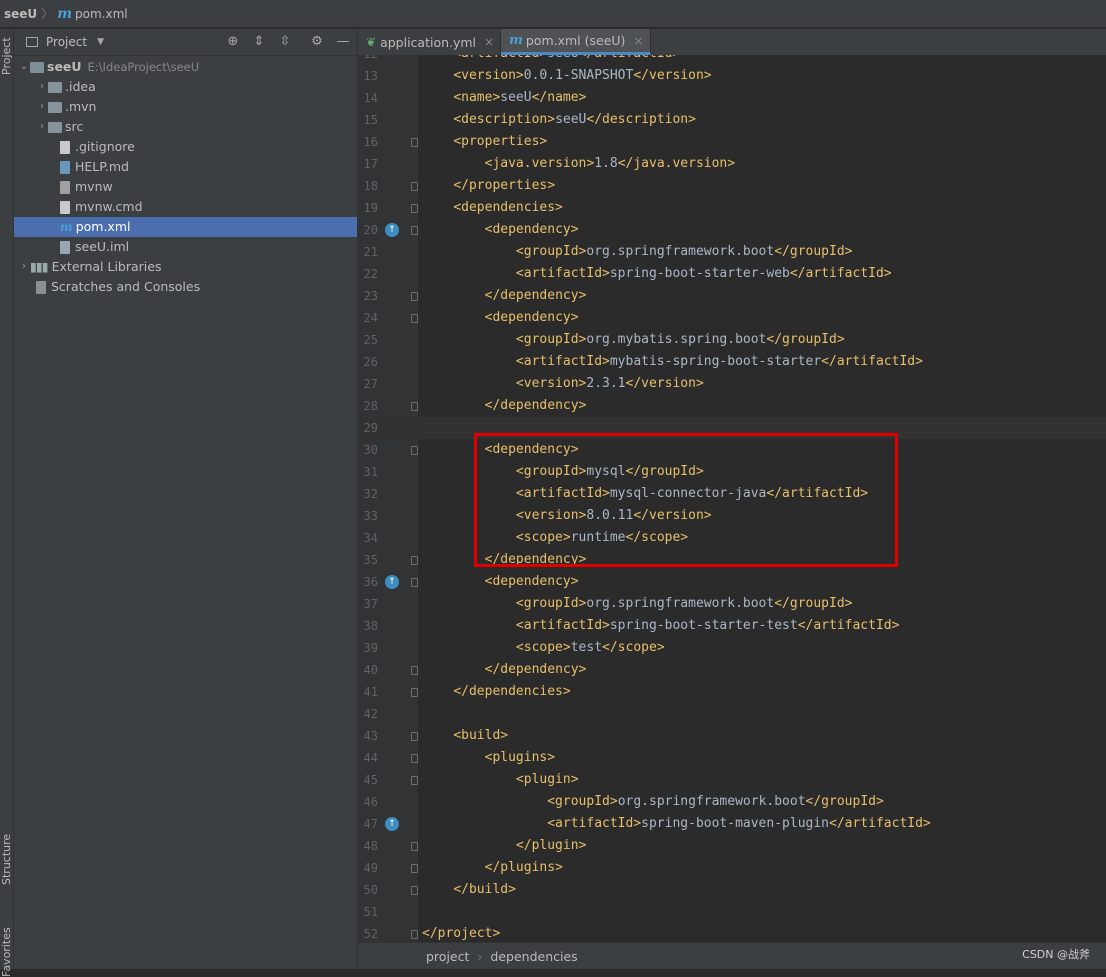 This screenshot has width=1106, height=977. What do you see at coordinates (732, 736) in the screenshot?
I see `code-line: 43 <build>` at bounding box center [732, 736].